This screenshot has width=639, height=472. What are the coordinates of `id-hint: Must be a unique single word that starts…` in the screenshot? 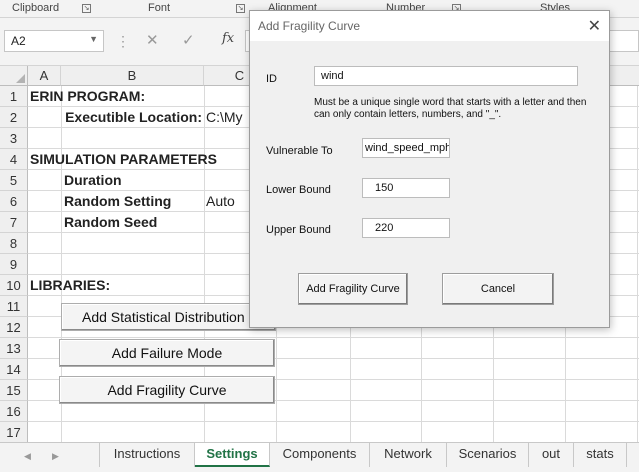 It's located at (450, 108).